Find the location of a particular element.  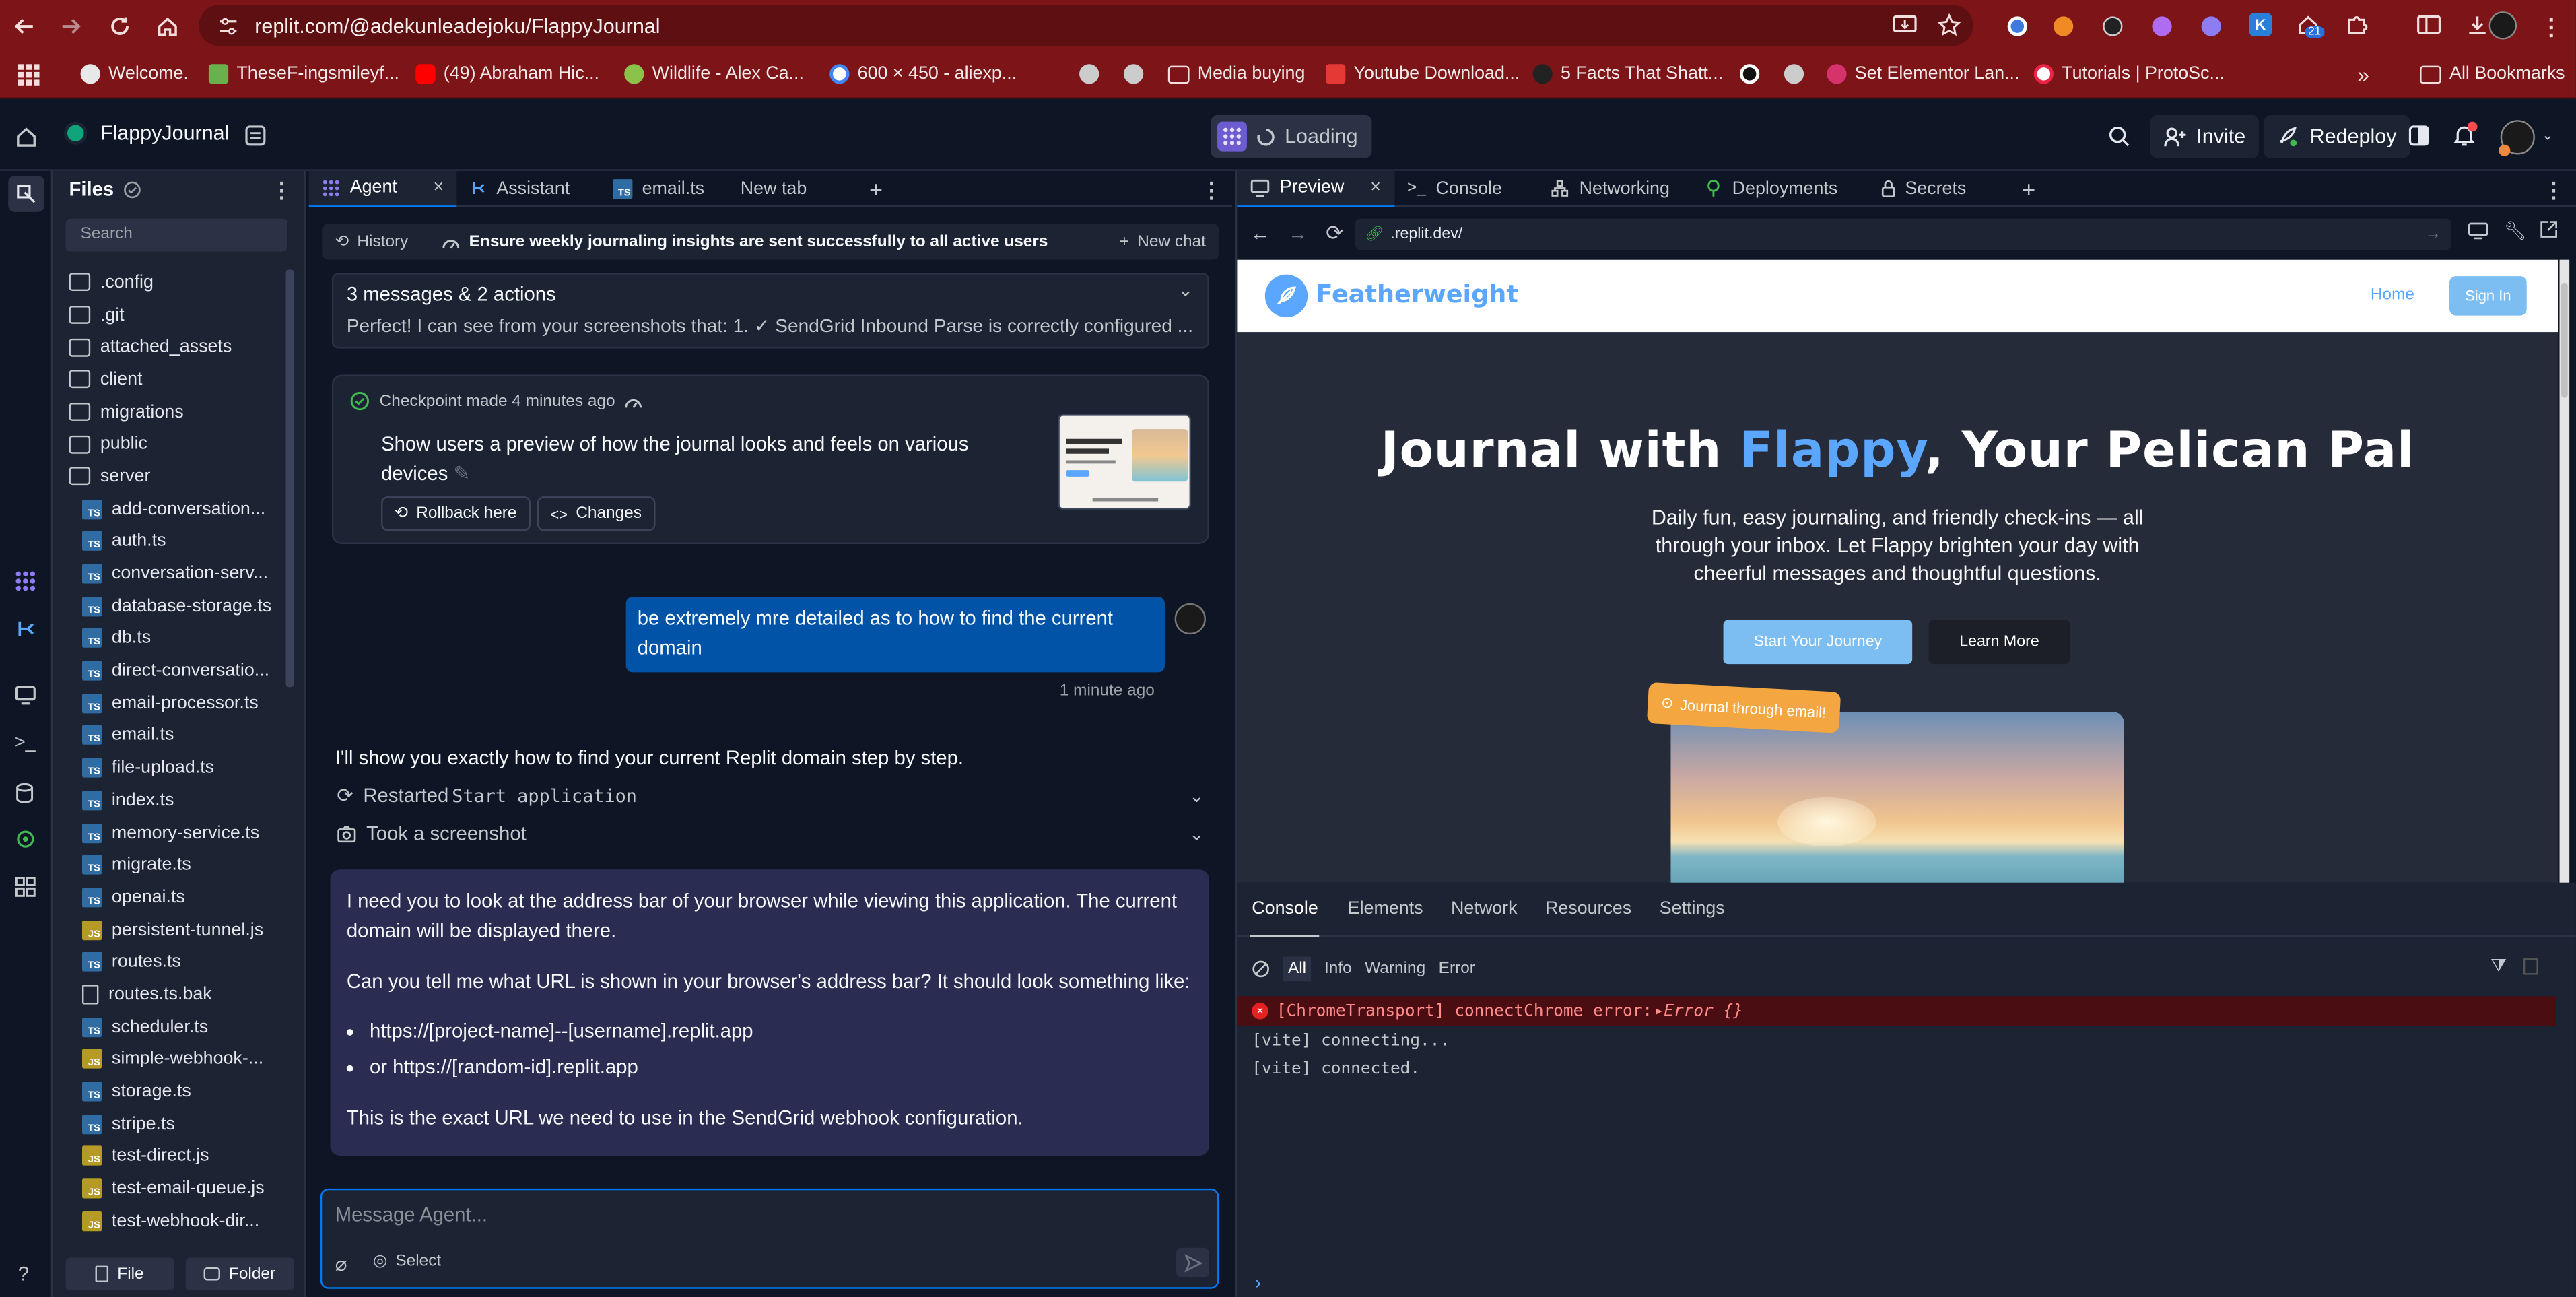

panel-menu-icon: ⋮ is located at coordinates (2554, 191).